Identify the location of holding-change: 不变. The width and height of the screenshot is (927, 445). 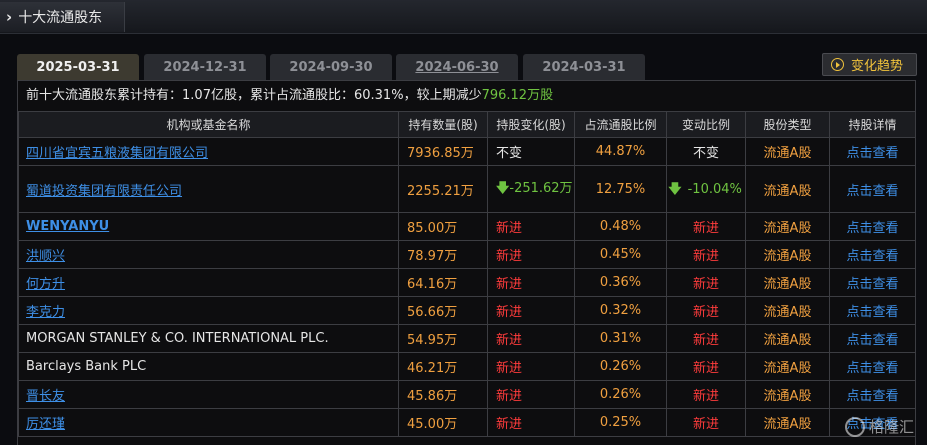
(531, 151).